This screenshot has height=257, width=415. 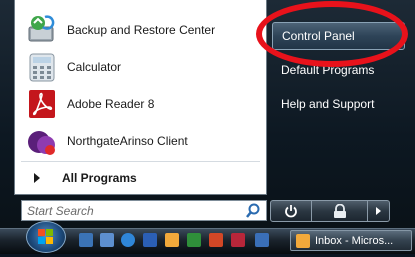 I want to click on menu-item-label: NorthgateArinso Client, so click(x=127, y=141).